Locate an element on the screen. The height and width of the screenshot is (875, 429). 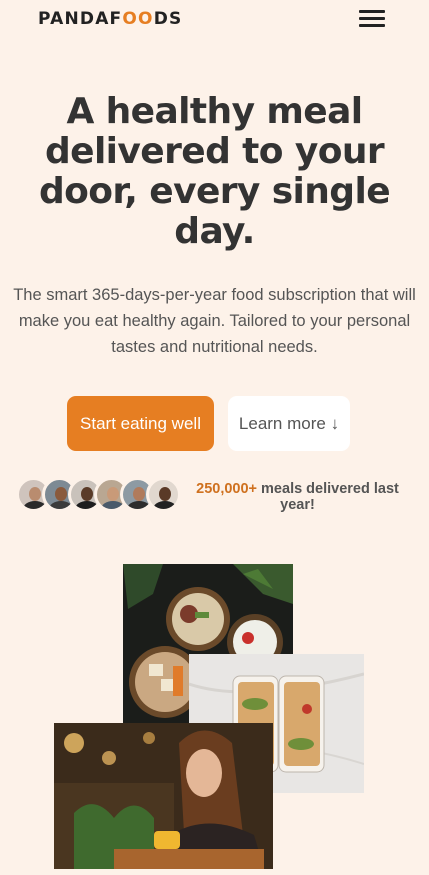
brand-logo: PANDAFOODS is located at coordinates (110, 19).